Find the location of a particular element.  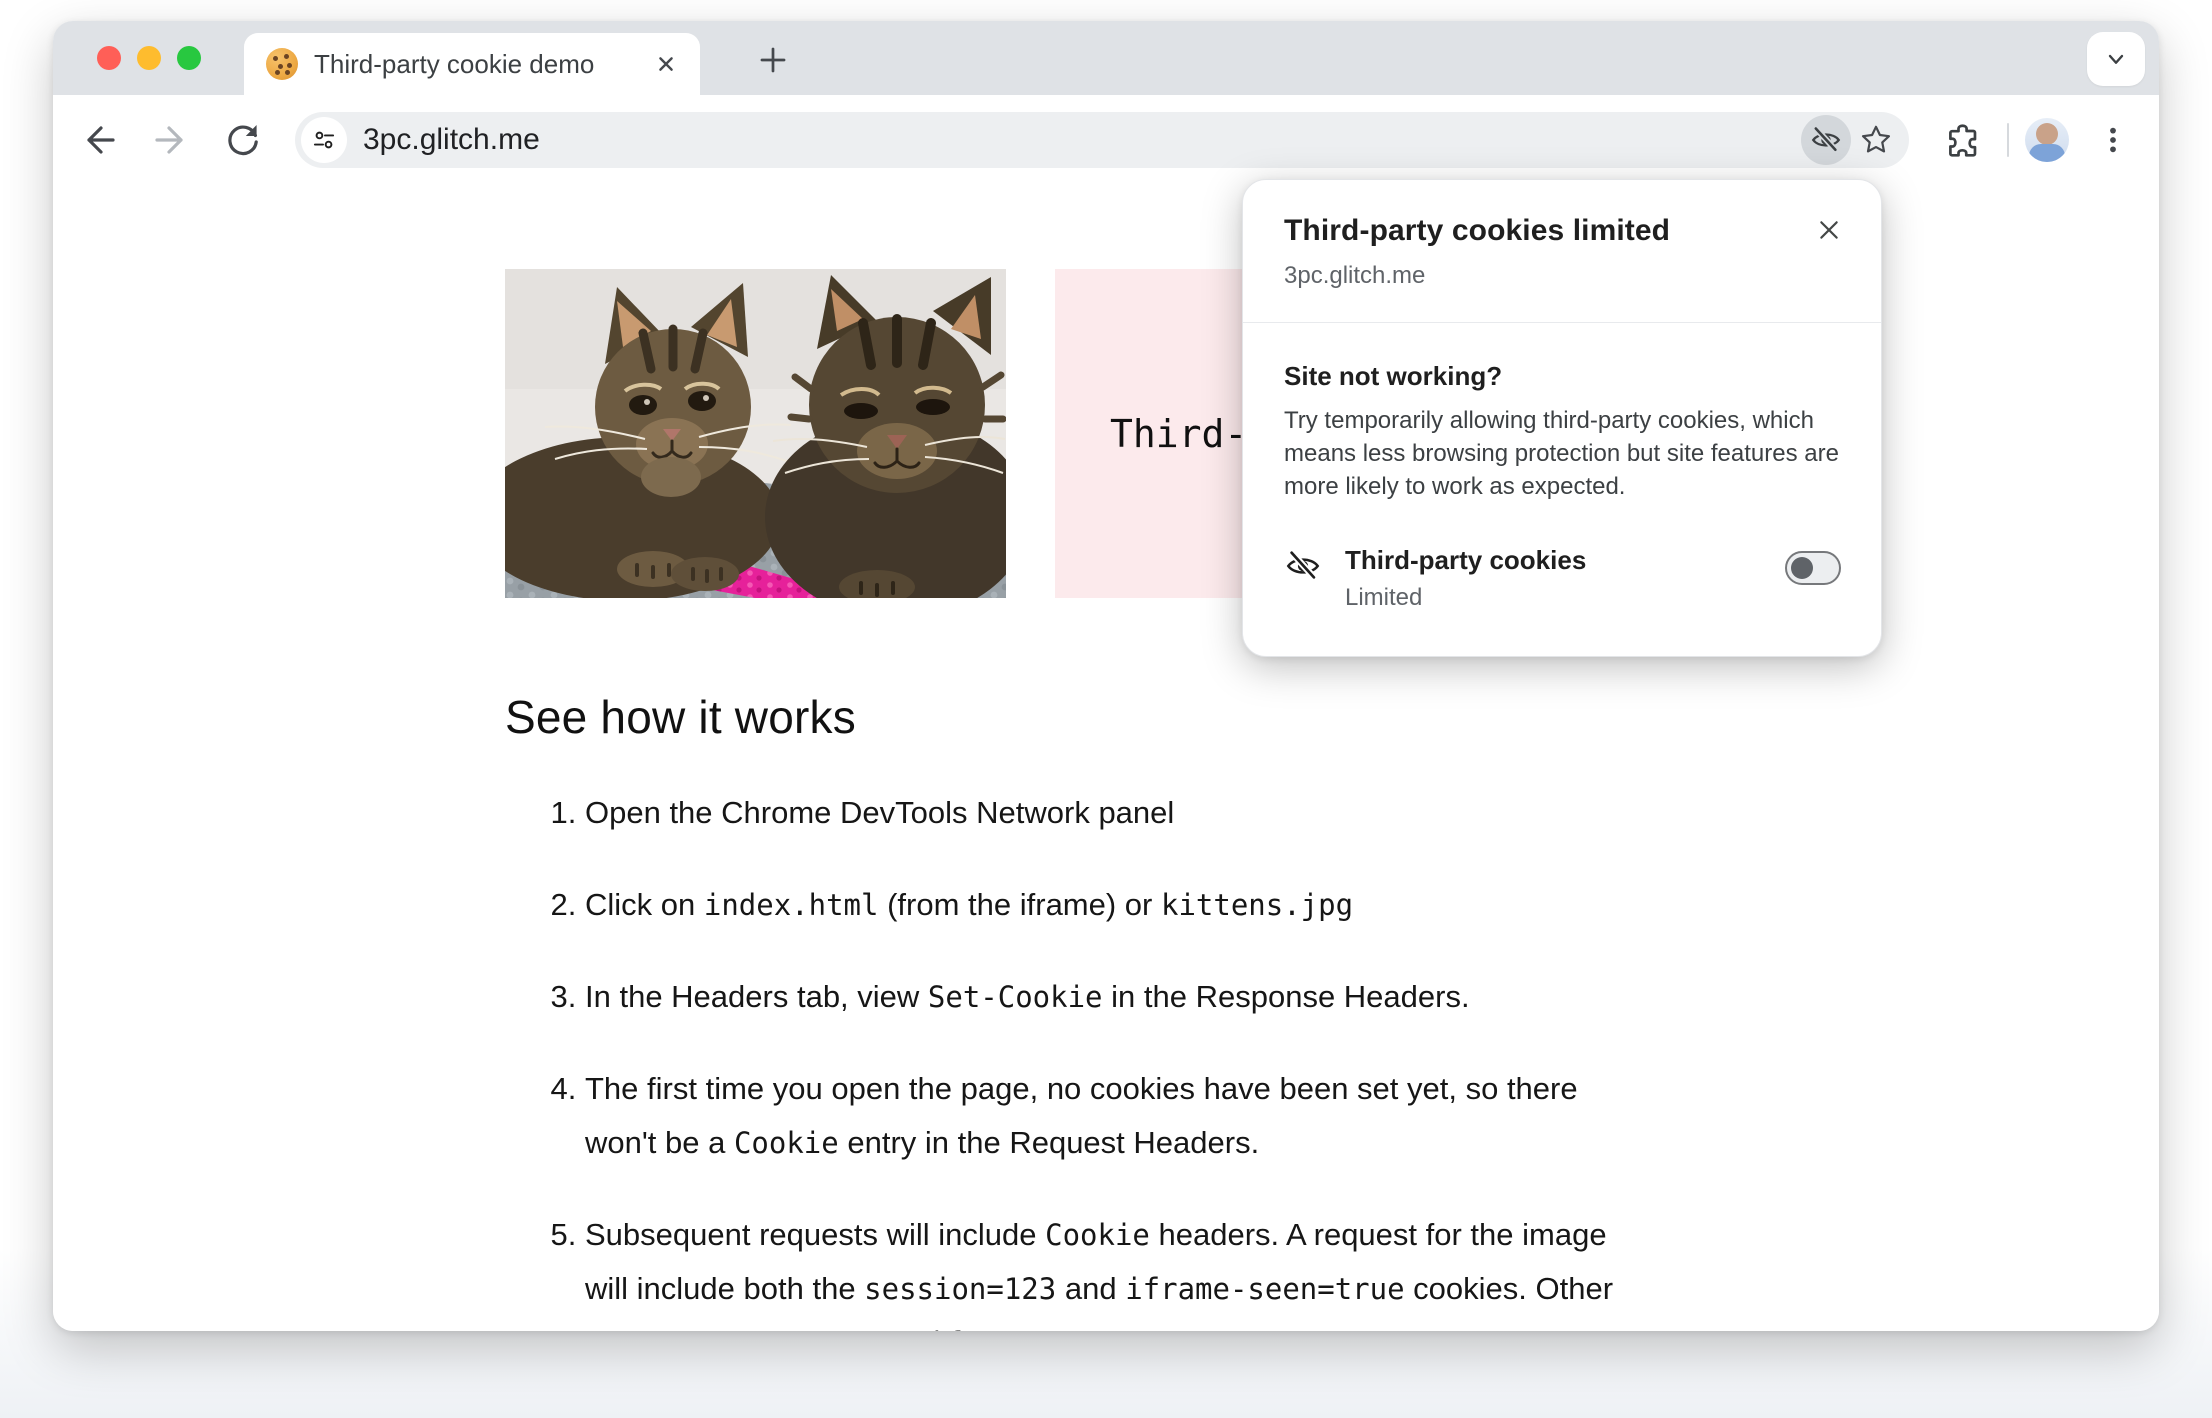

tune-icon is located at coordinates (324, 140).